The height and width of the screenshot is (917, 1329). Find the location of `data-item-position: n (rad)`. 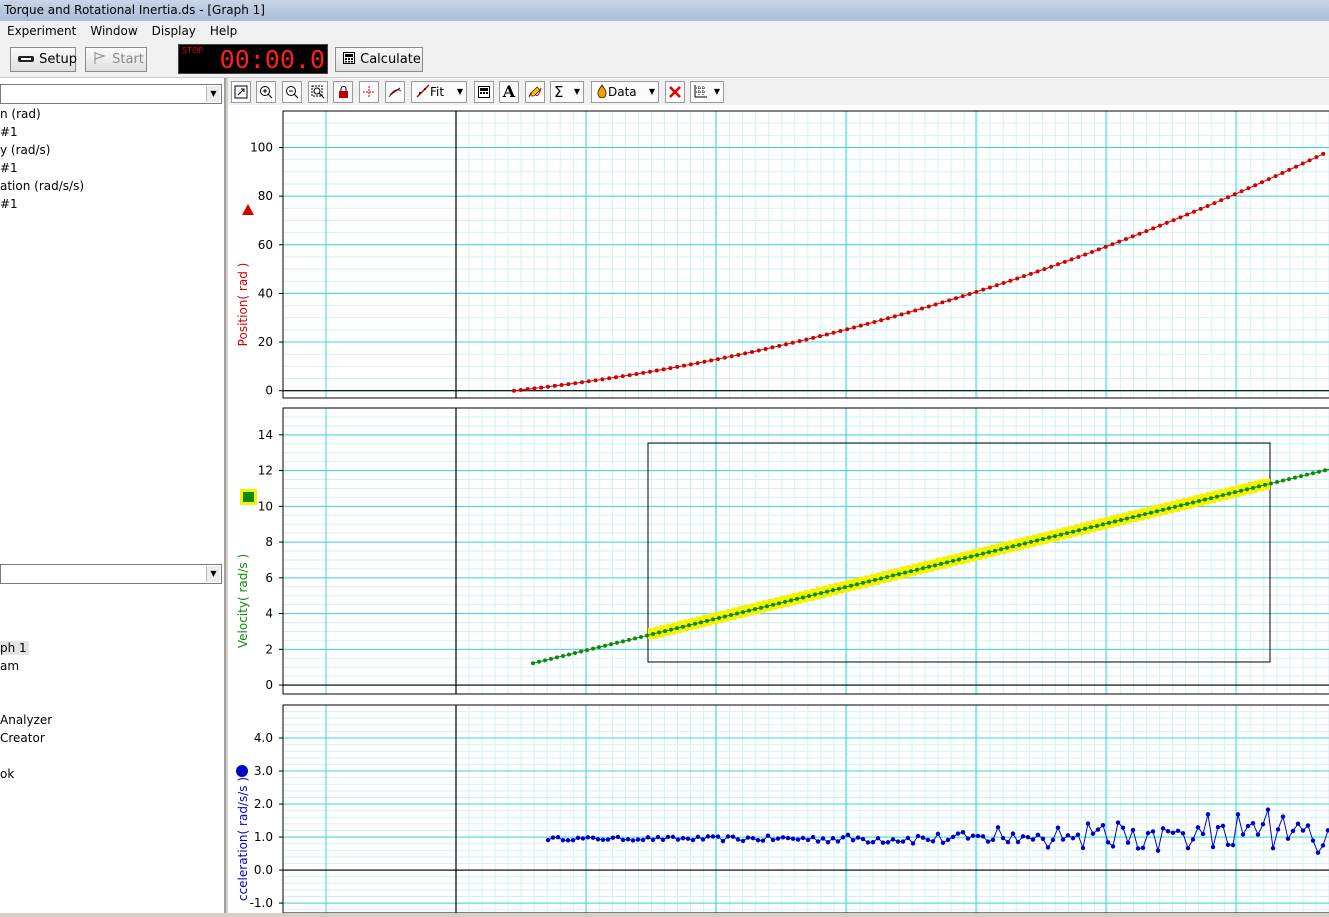

data-item-position: n (rad) is located at coordinates (20, 114).